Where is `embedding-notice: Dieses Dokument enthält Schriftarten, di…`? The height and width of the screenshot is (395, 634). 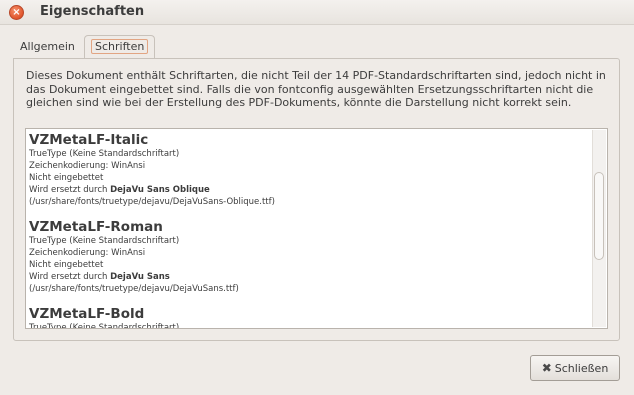 embedding-notice: Dieses Dokument enthält Schriftarten, di… is located at coordinates (316, 89).